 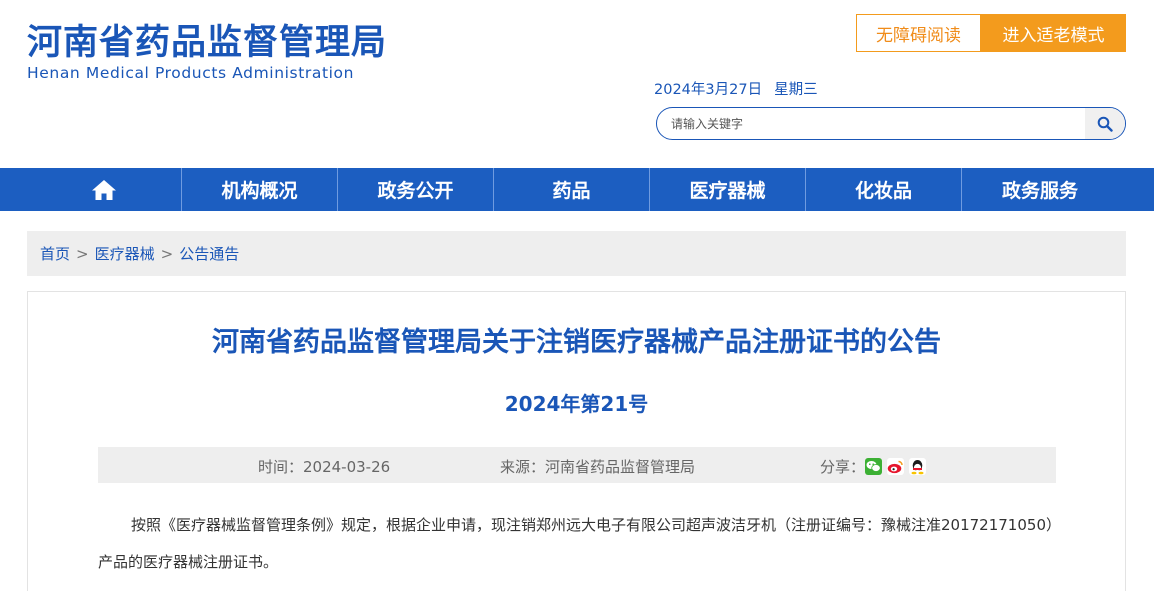 What do you see at coordinates (55, 253) in the screenshot?
I see `breadcrumb-home: 首页` at bounding box center [55, 253].